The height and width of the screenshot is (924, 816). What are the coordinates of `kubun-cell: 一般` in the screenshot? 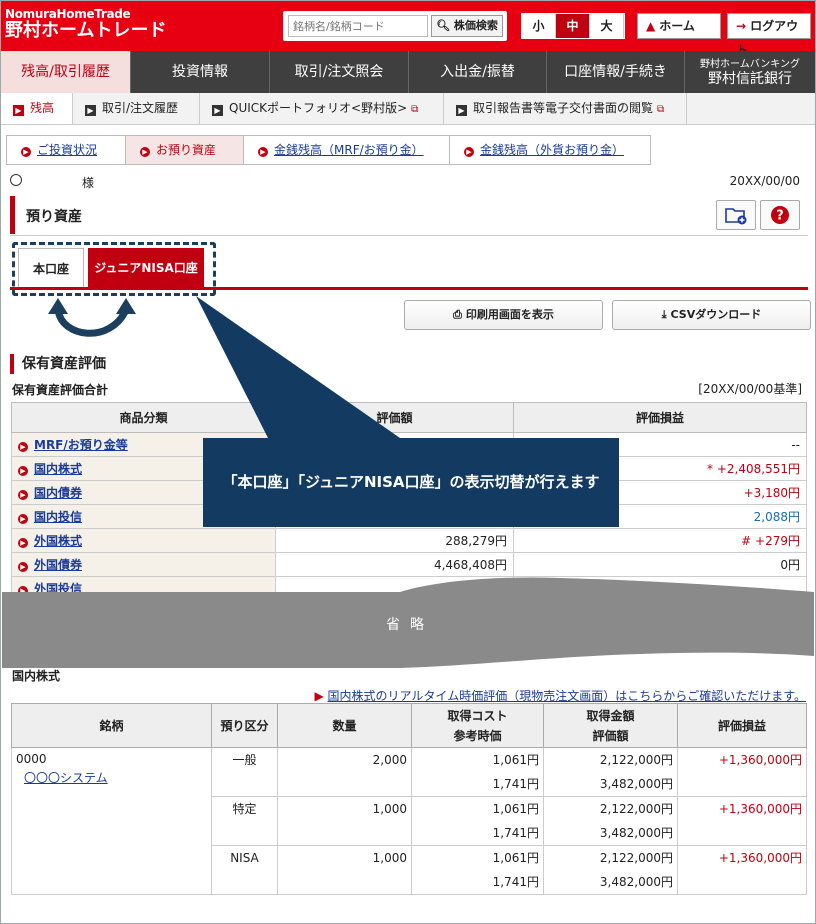 It's located at (244, 772).